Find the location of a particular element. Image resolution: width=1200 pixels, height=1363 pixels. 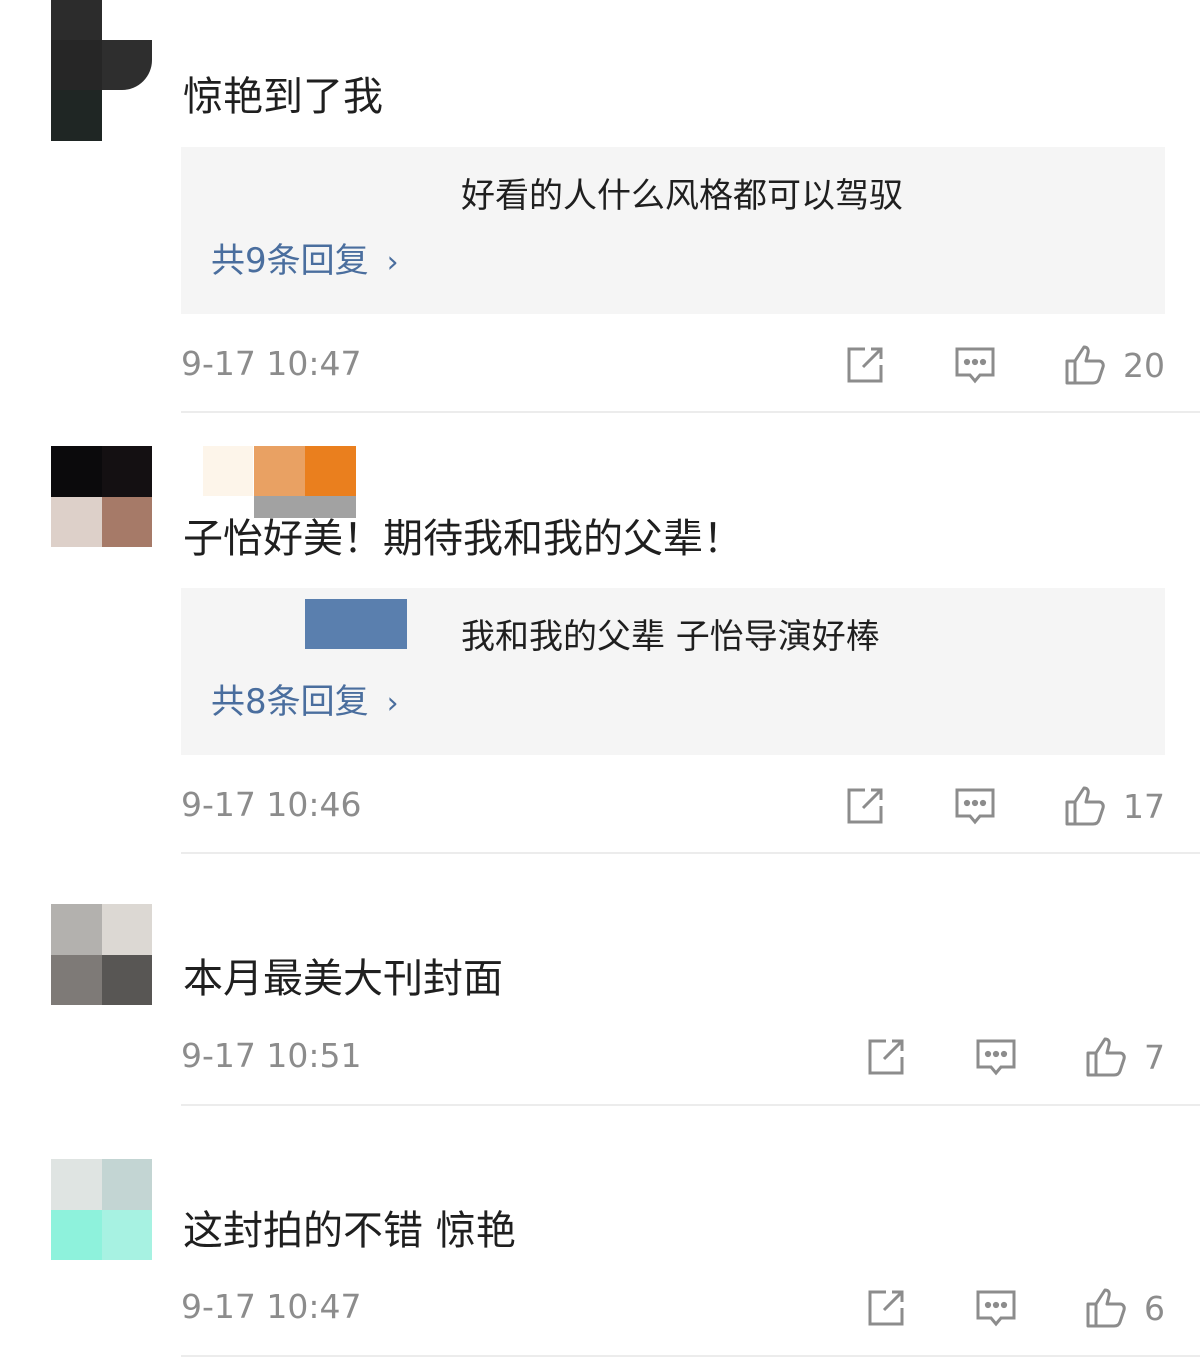

comment-meta: 9-17 10:51 7 is located at coordinates (673, 1057).